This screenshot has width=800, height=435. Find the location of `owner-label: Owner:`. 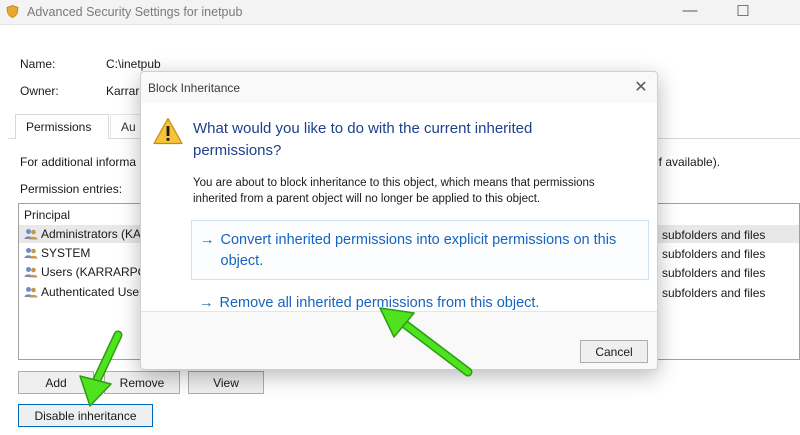

owner-label: Owner: is located at coordinates (39, 91).